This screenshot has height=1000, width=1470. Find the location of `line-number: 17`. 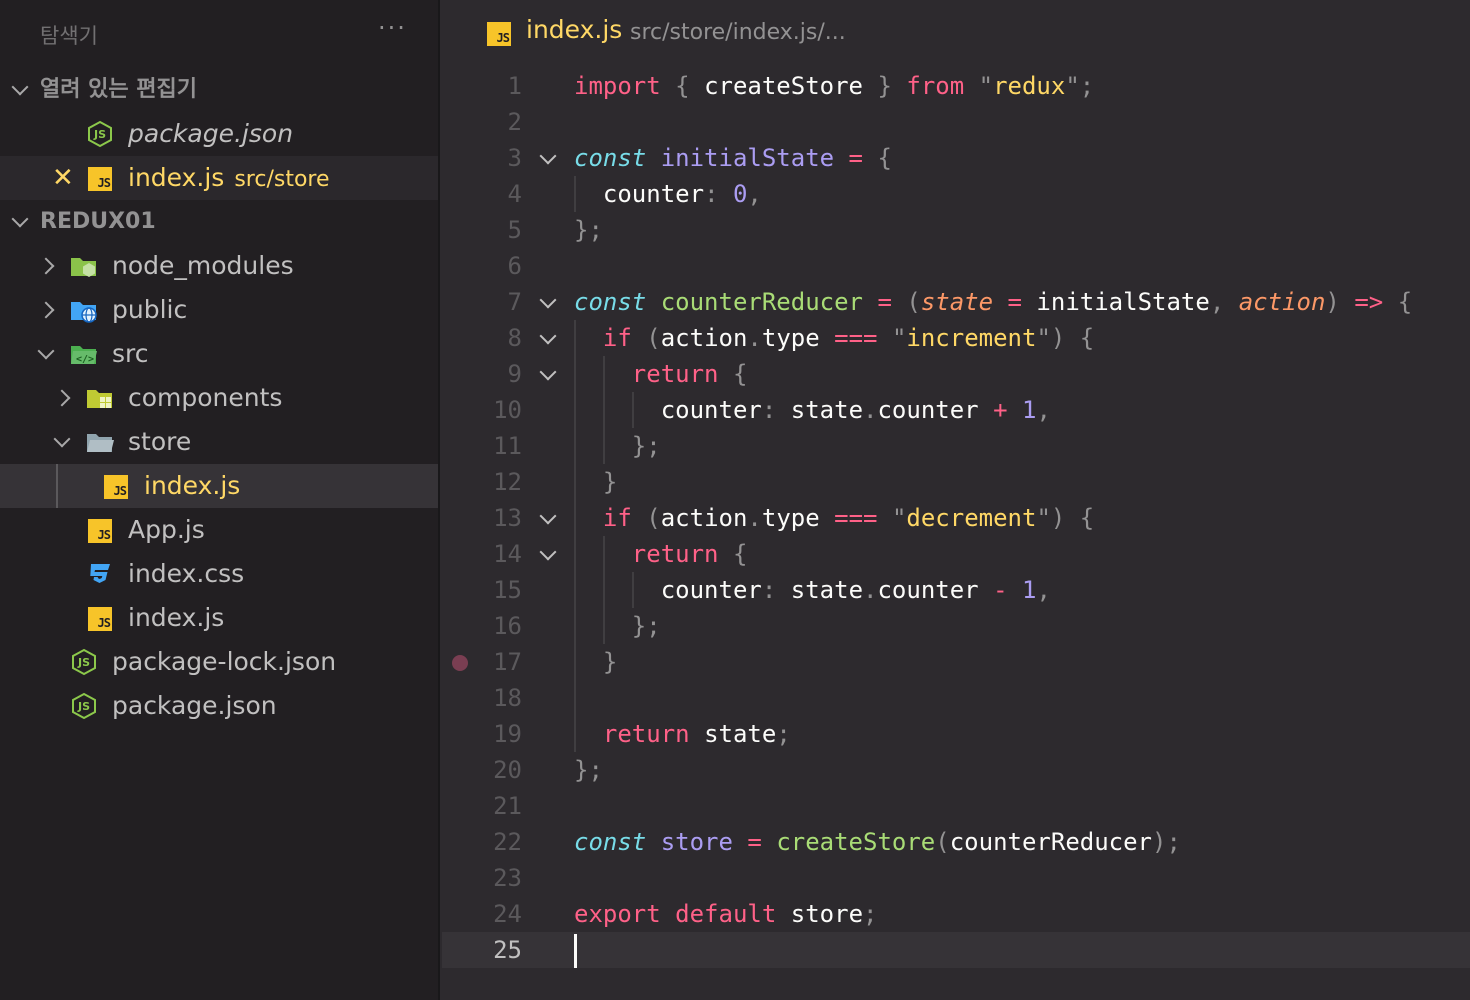

line-number: 17 is located at coordinates (507, 662).